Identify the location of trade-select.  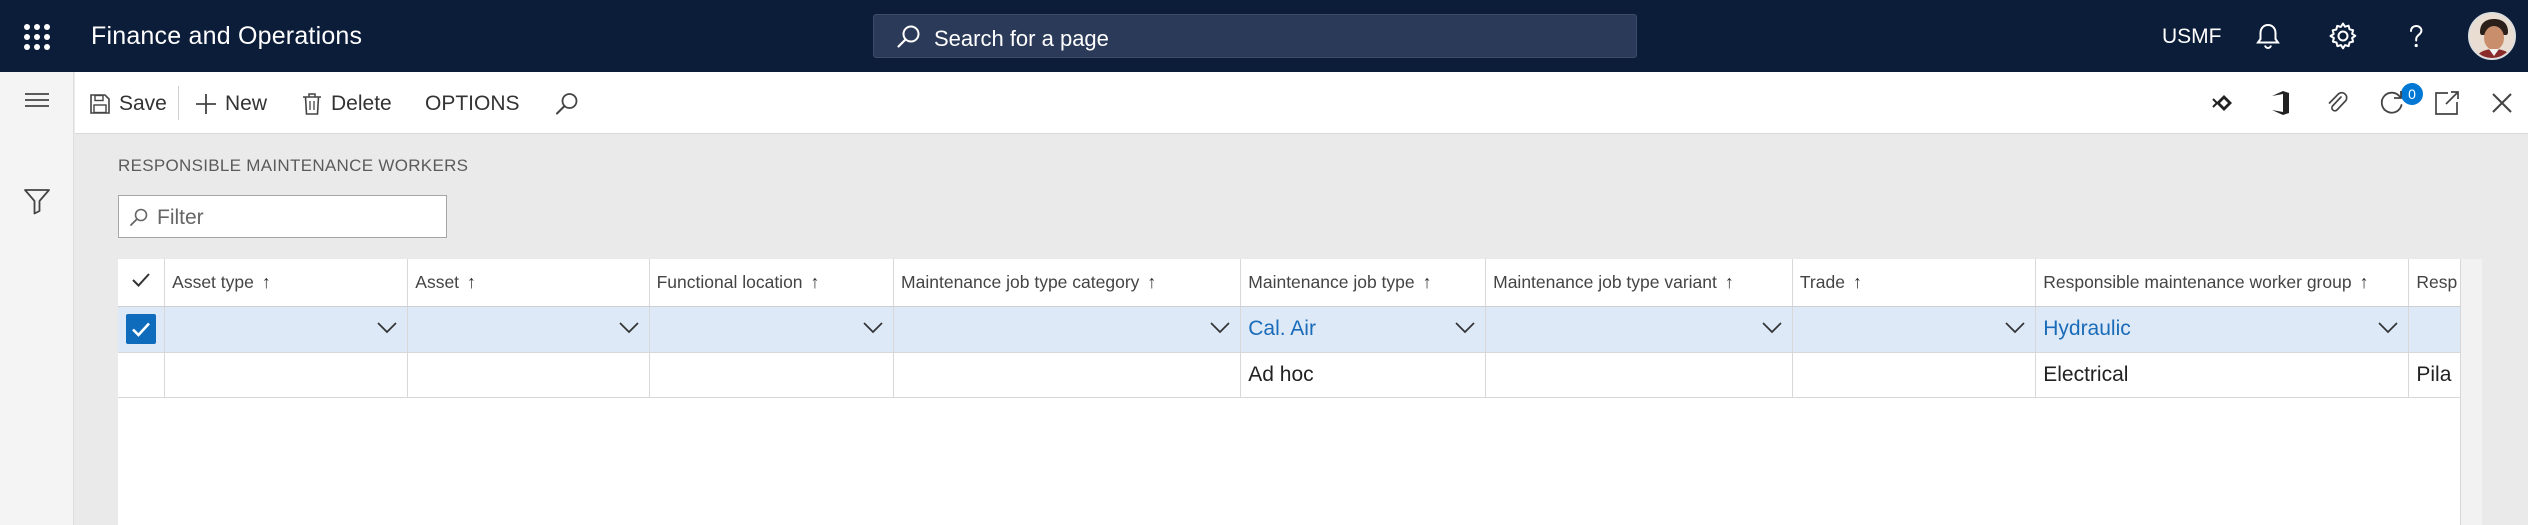
(1914, 329).